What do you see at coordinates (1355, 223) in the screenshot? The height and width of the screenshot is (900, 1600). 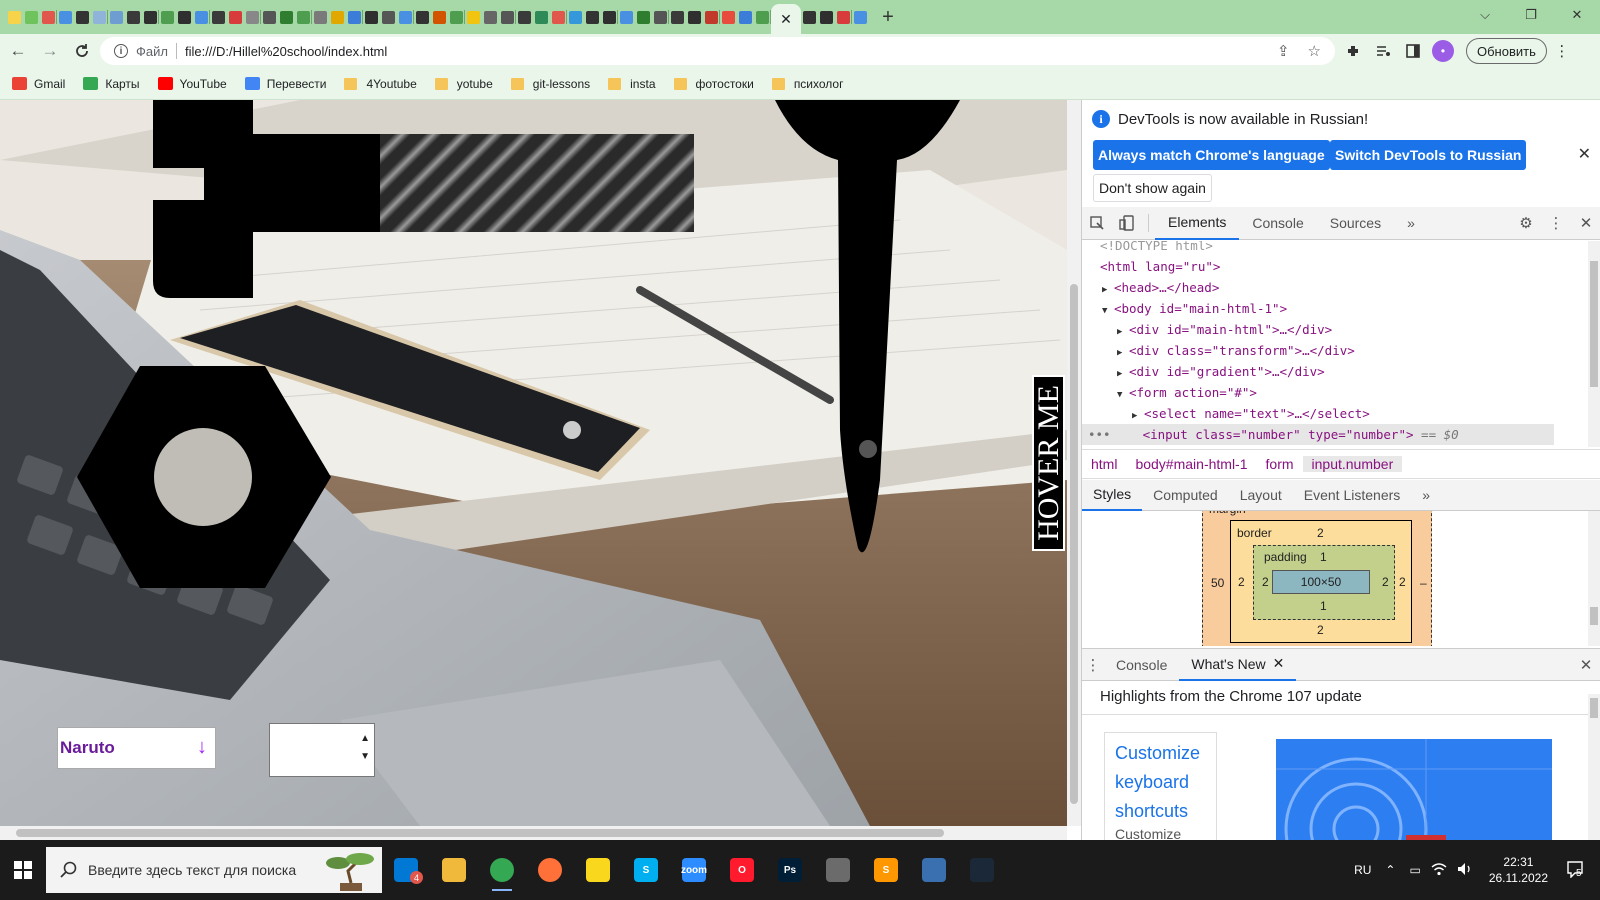 I see `tab-sources: Sources` at bounding box center [1355, 223].